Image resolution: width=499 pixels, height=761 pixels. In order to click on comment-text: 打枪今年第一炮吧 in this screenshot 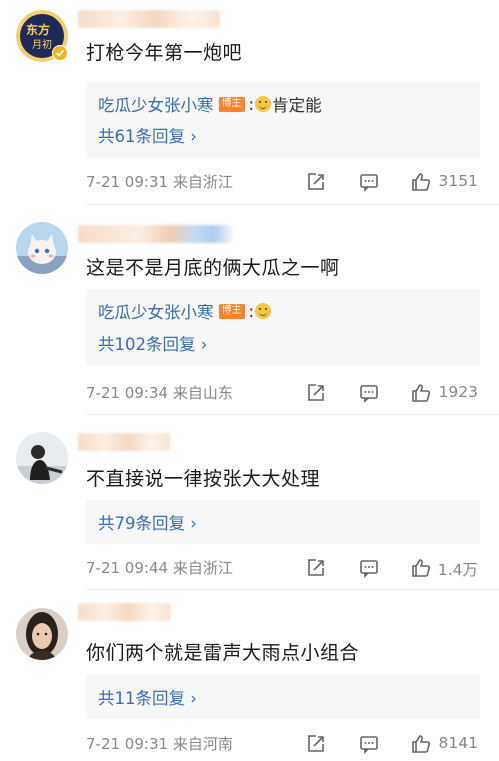, I will do `click(164, 53)`.